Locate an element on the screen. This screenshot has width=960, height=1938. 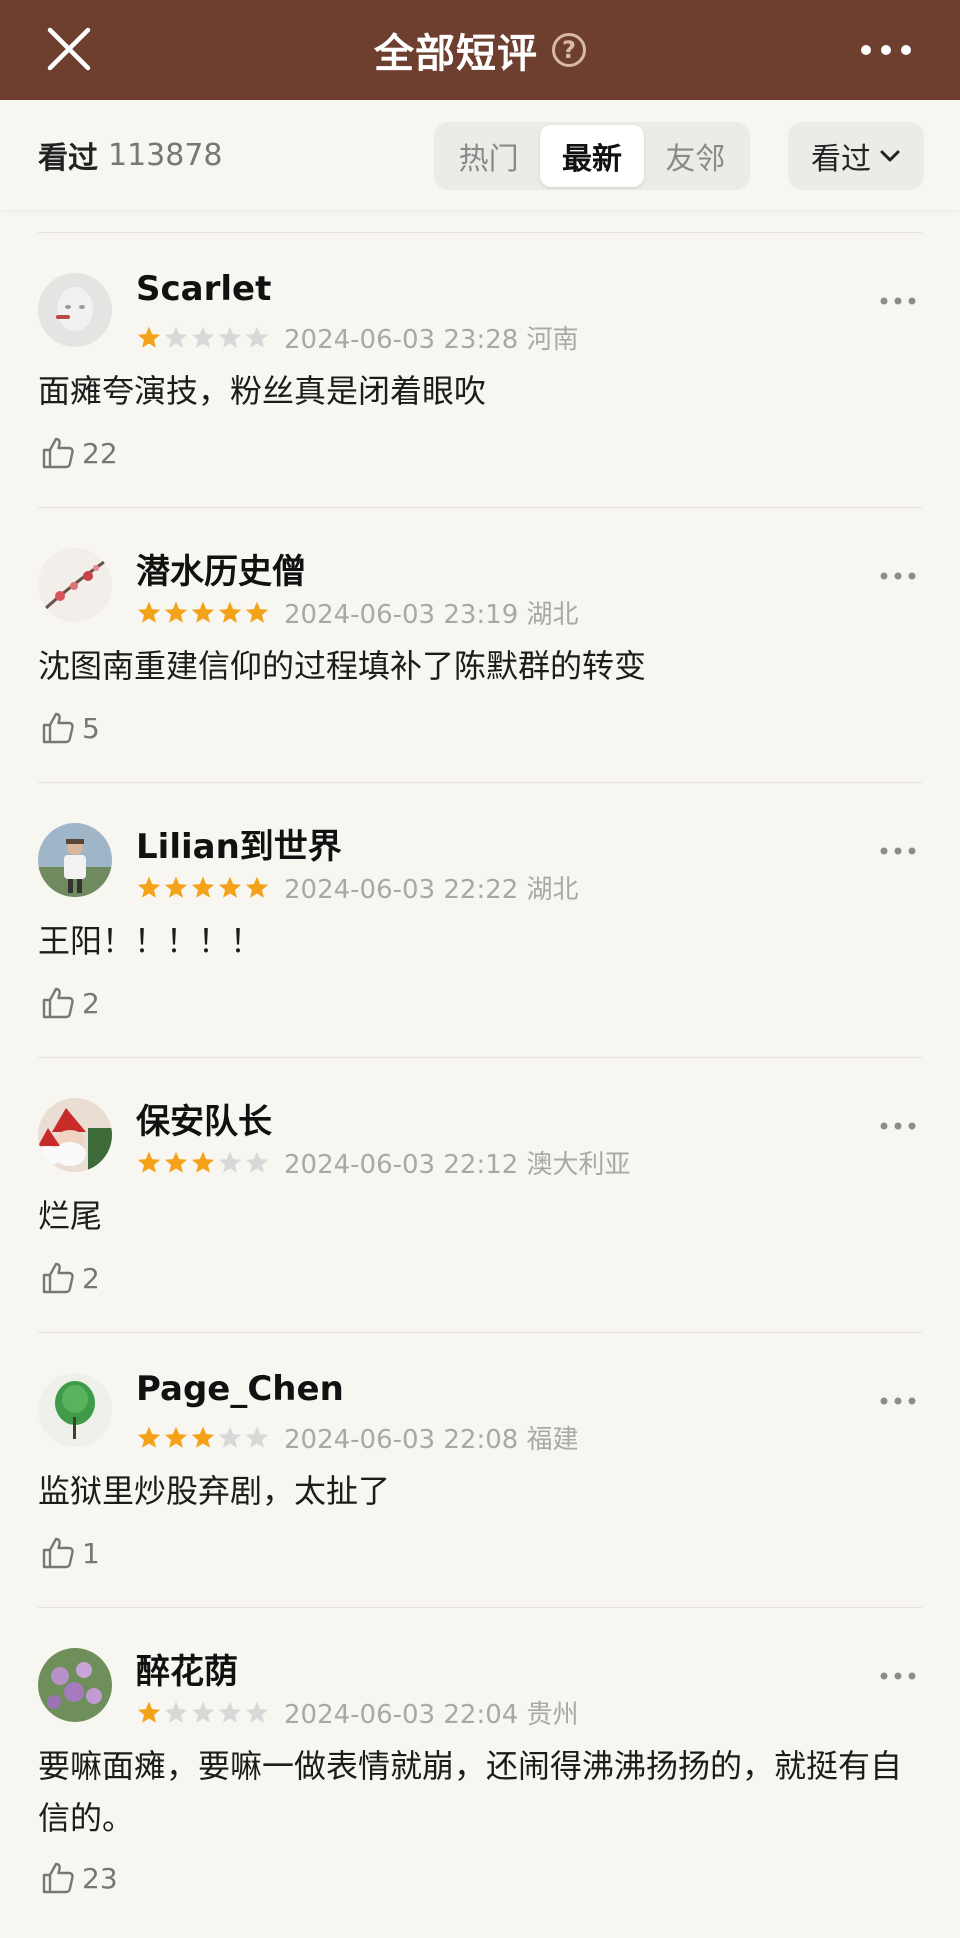
page-title: 全部短评 is located at coordinates (456, 54).